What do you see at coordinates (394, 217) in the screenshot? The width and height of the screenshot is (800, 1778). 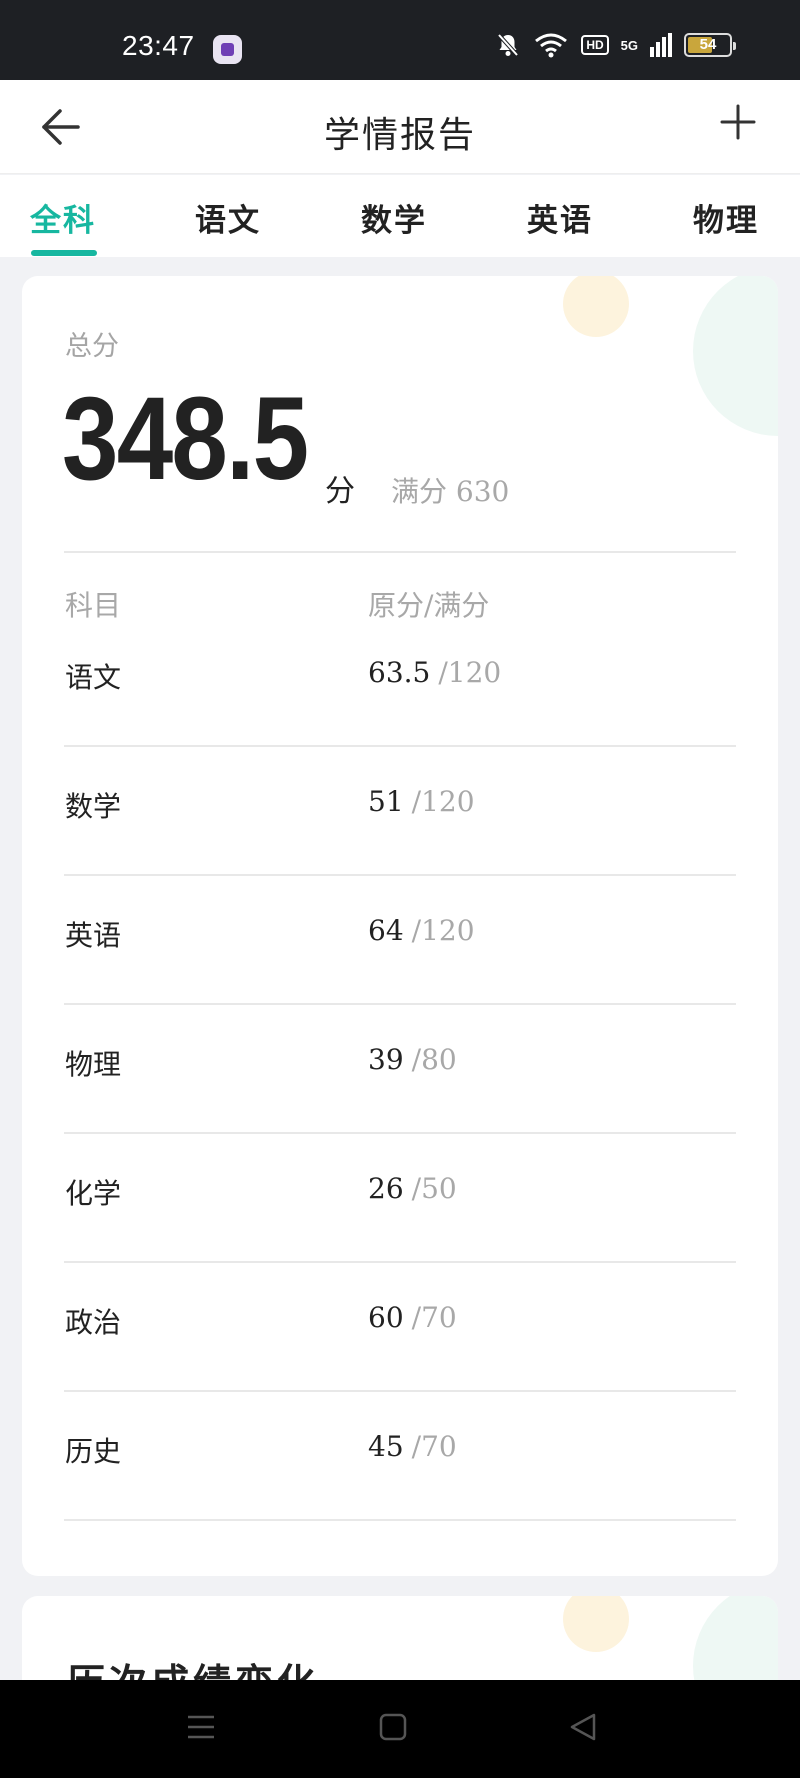 I see `tab-math: 数学` at bounding box center [394, 217].